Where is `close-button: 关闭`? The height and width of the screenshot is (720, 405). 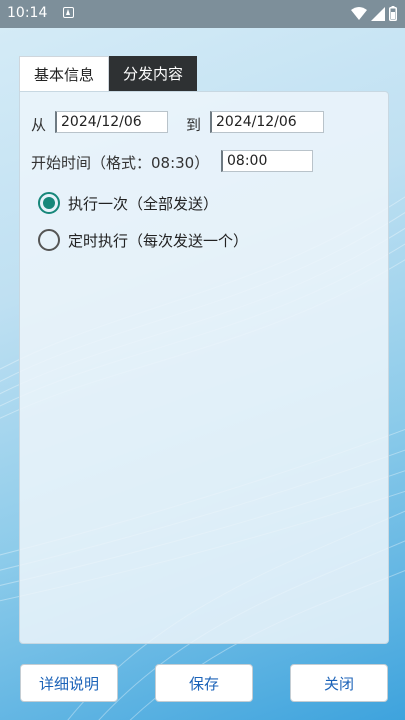
close-button: 关闭 is located at coordinates (339, 683).